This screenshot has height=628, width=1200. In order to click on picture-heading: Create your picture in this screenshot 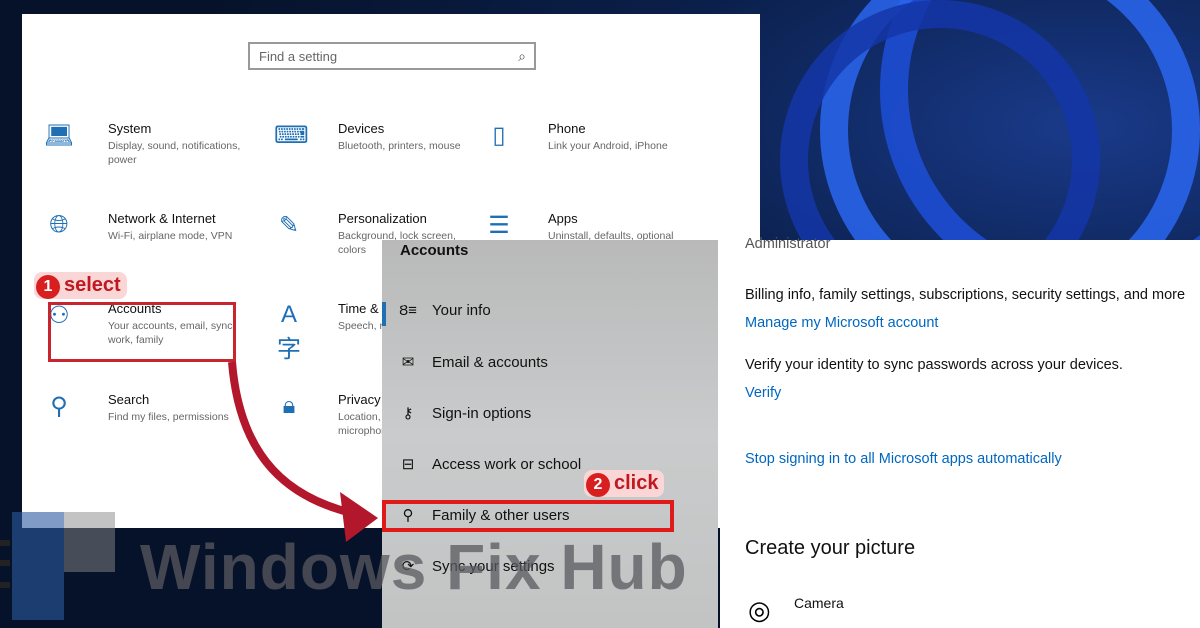, I will do `click(830, 548)`.